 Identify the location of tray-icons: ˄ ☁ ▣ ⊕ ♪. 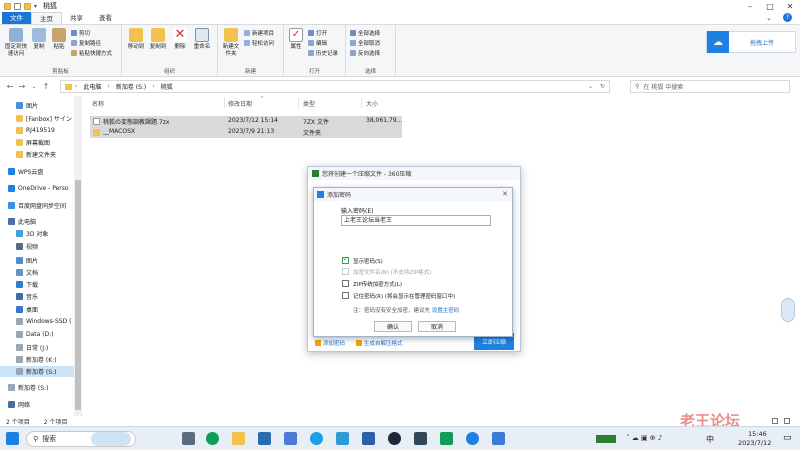
(644, 438).